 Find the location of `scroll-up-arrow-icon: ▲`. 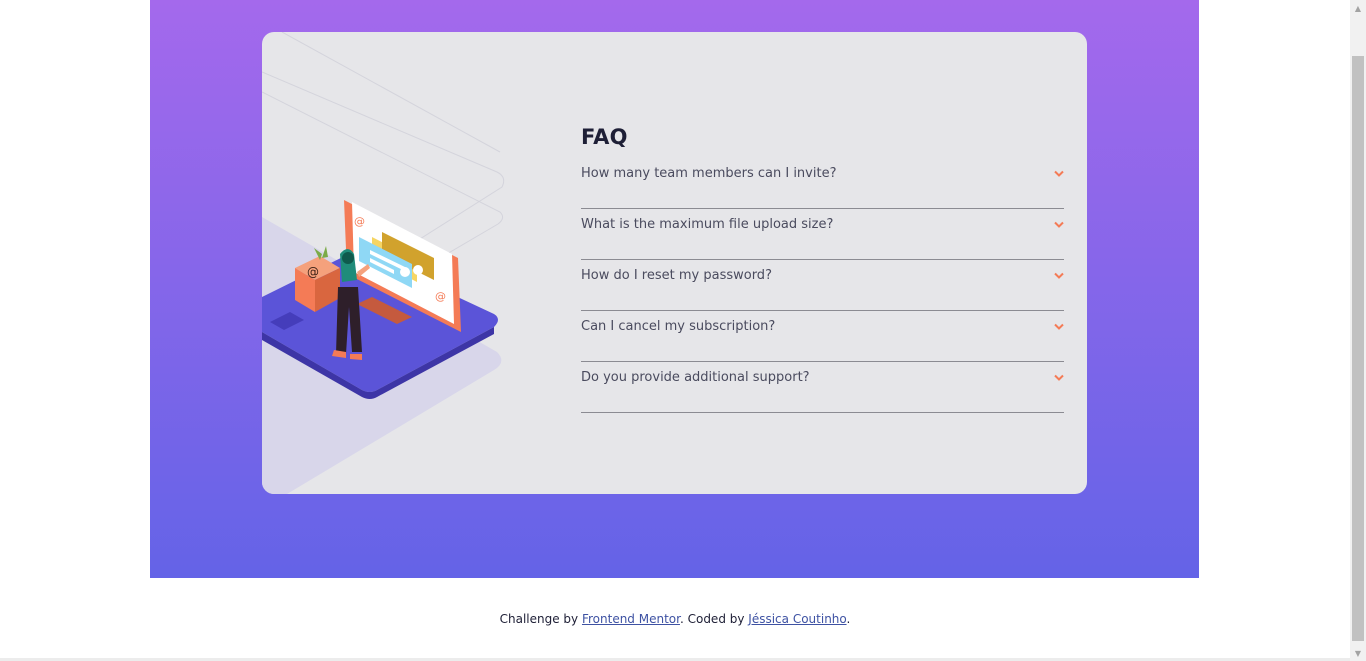

scroll-up-arrow-icon: ▲ is located at coordinates (1358, 8).